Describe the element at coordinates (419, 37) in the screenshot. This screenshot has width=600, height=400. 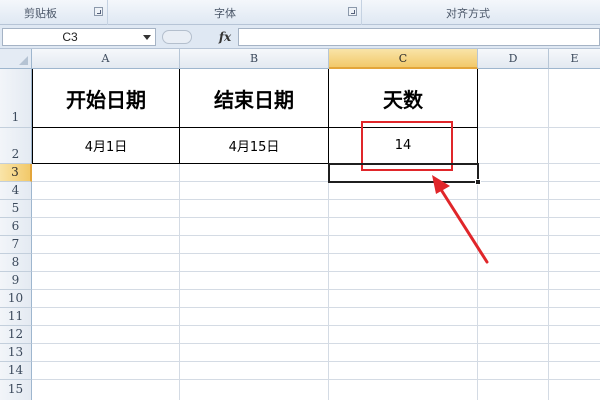
I see `formula-input` at that location.